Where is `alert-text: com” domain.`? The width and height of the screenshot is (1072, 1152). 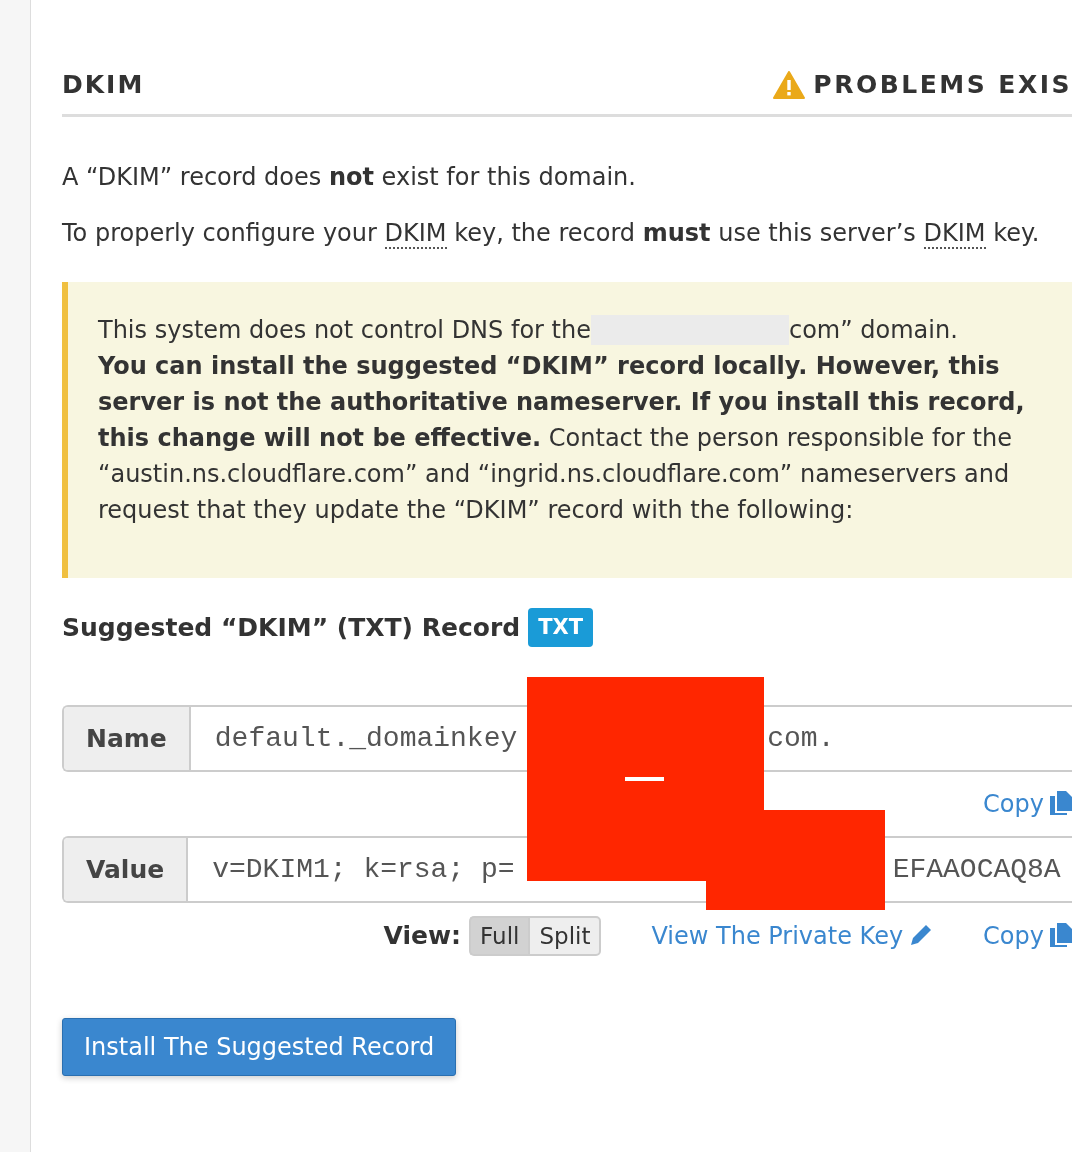
alert-text: com” domain. is located at coordinates (873, 330).